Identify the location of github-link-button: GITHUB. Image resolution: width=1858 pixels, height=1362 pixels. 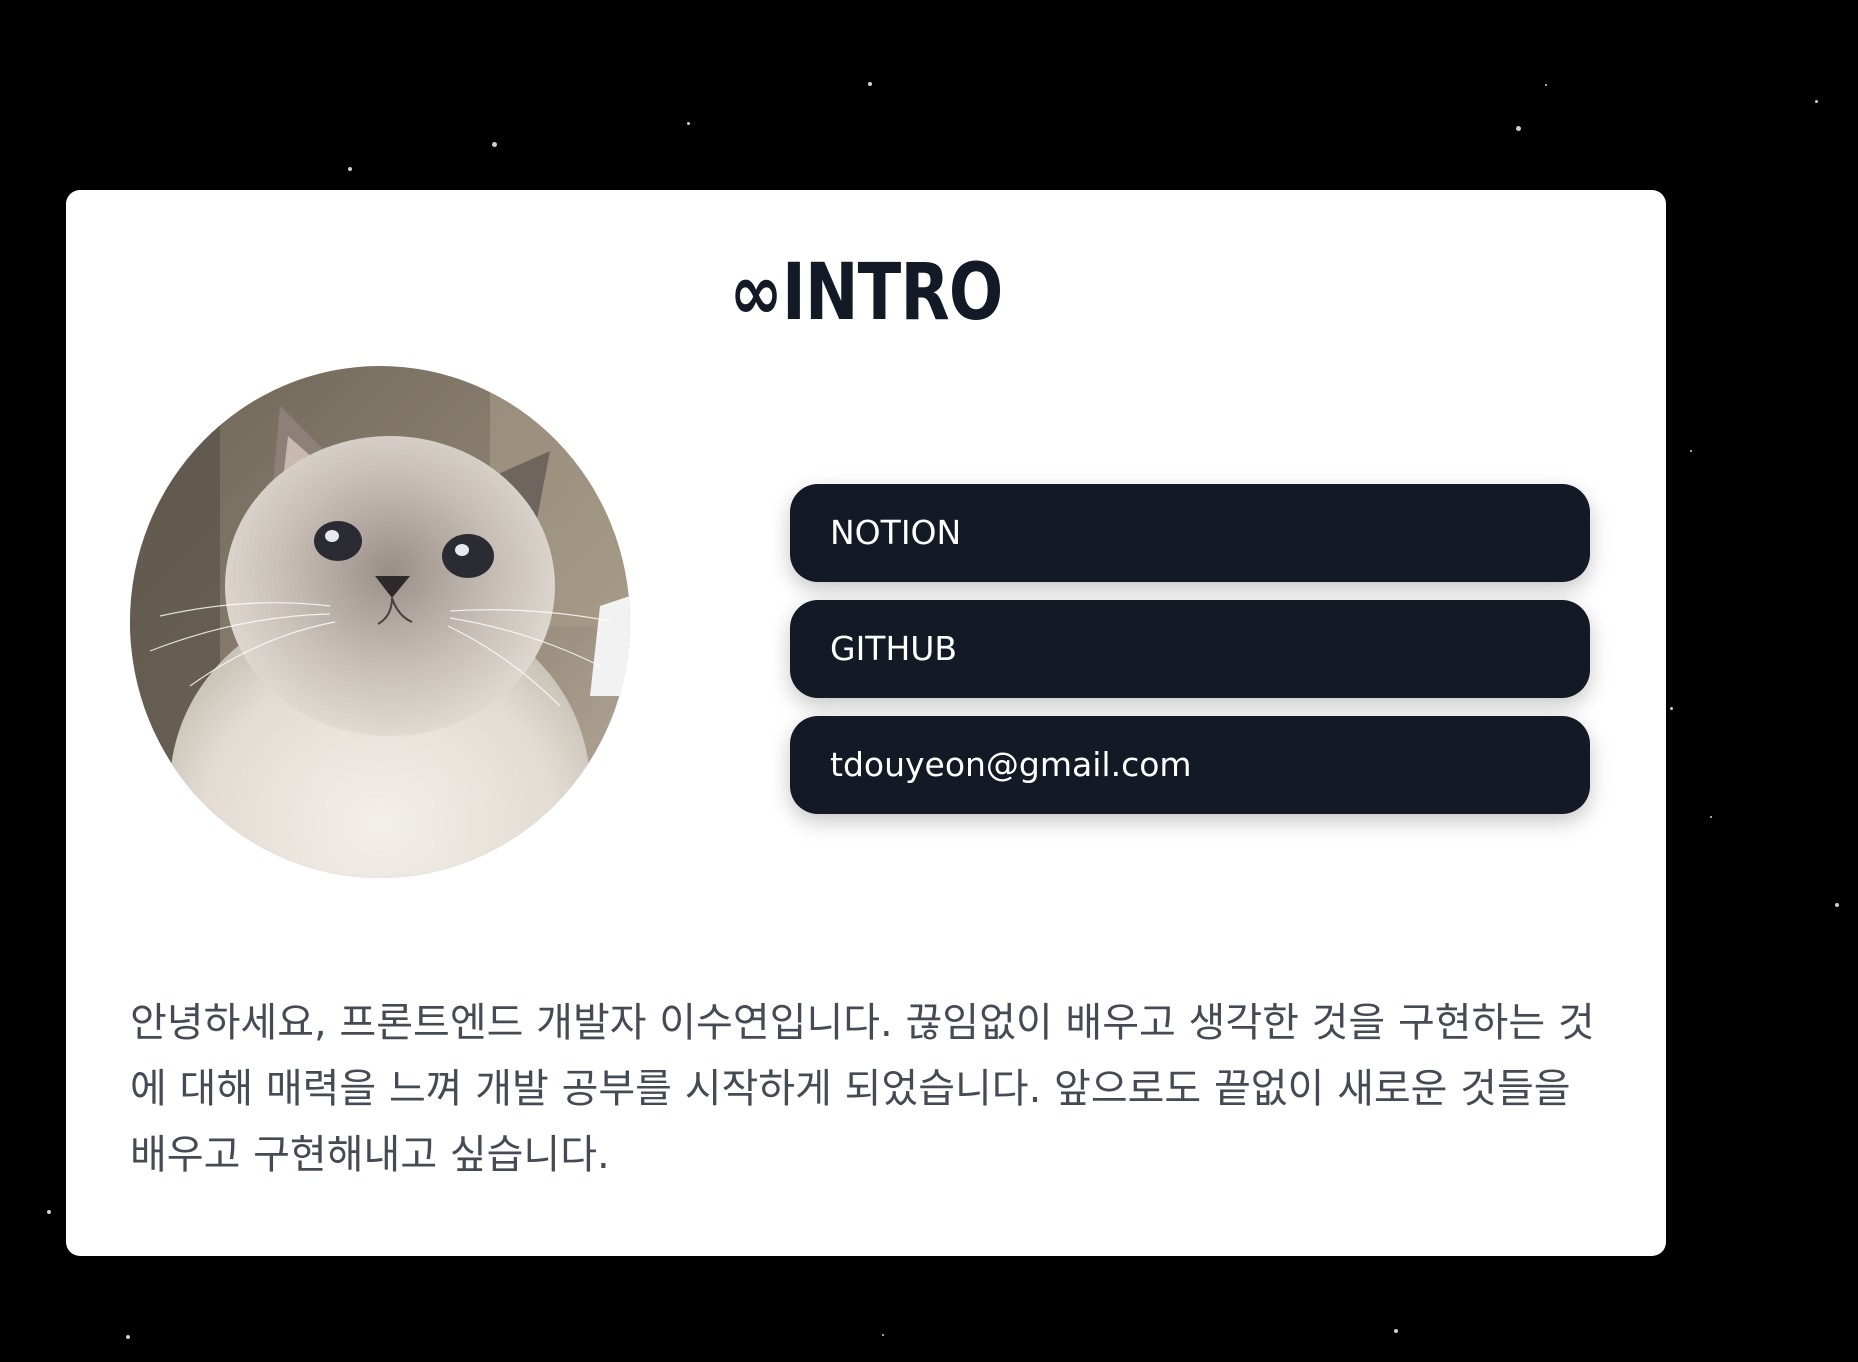
(1190, 649).